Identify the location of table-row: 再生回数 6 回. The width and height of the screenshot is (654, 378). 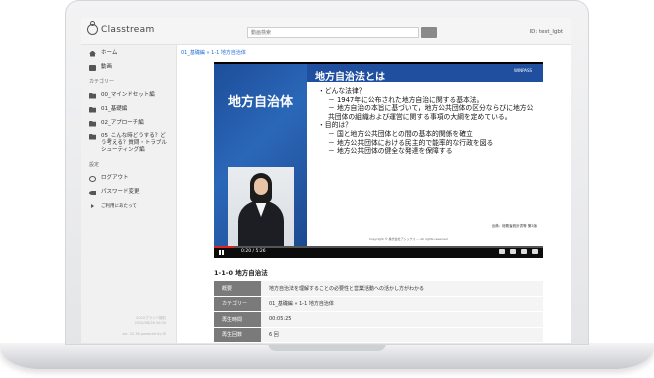
(378, 335).